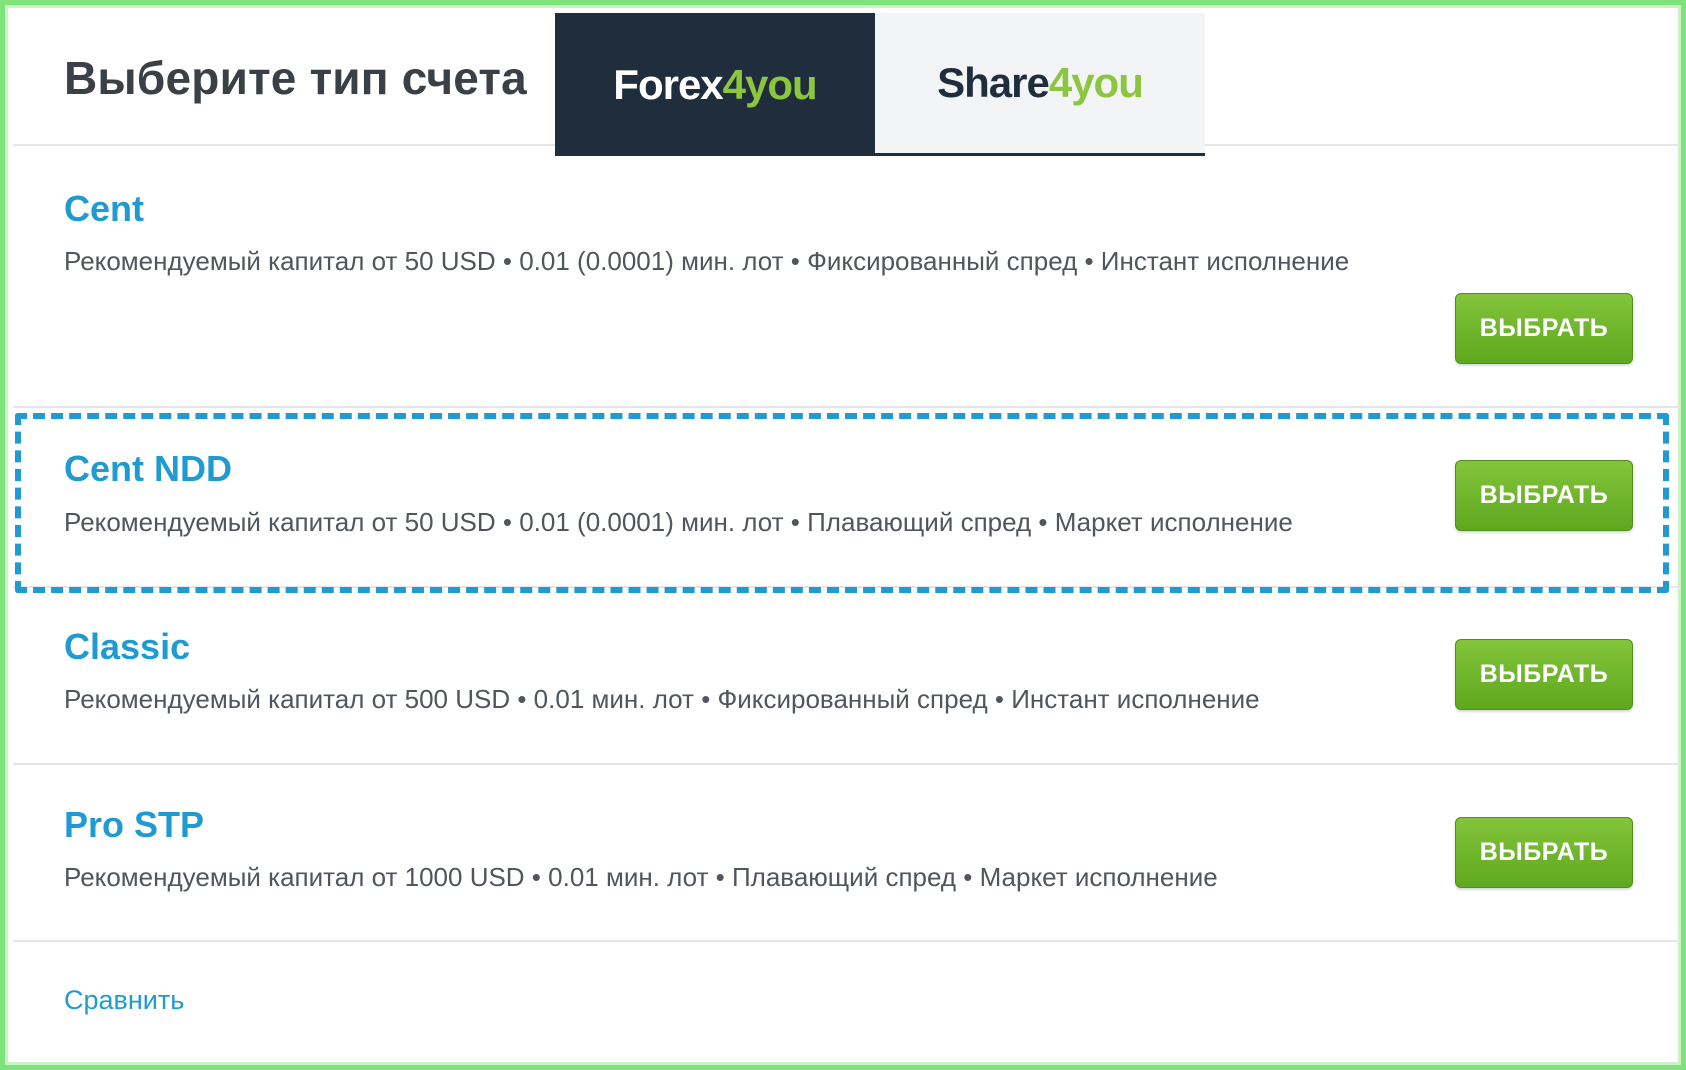 The image size is (1686, 1070). Describe the element at coordinates (134, 824) in the screenshot. I see `account-name: Pro STP` at that location.